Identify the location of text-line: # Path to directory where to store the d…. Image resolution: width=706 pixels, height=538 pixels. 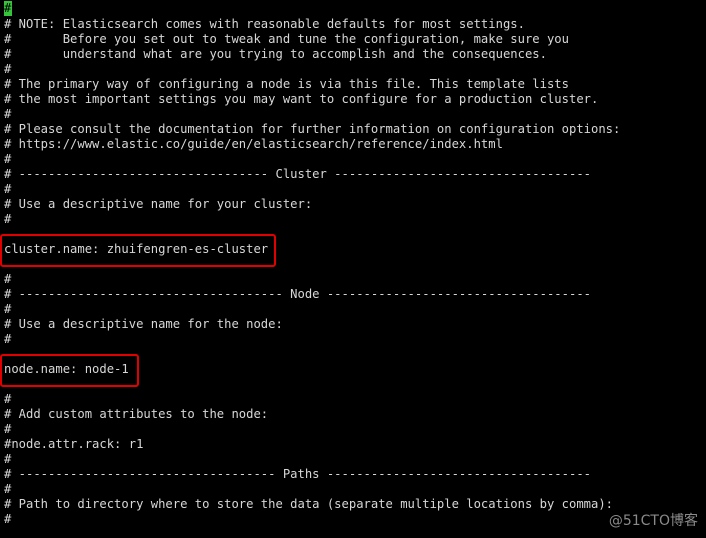
(309, 504).